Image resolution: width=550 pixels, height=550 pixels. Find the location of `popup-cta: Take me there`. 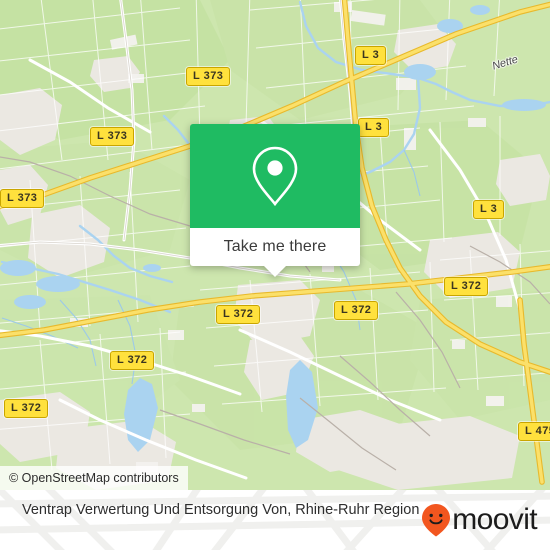

popup-cta: Take me there is located at coordinates (275, 252).